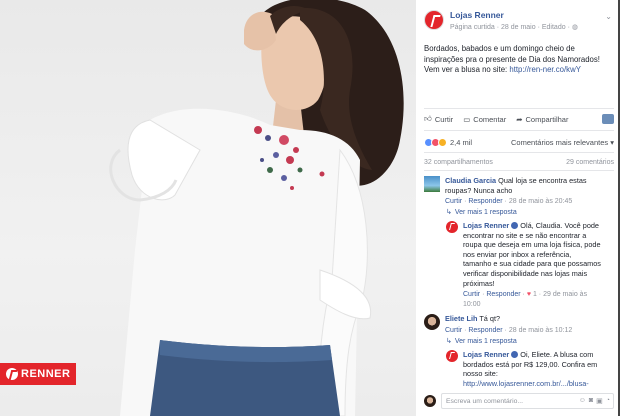  Describe the element at coordinates (547, 119) in the screenshot. I see `share-label: Compartilhar` at that location.